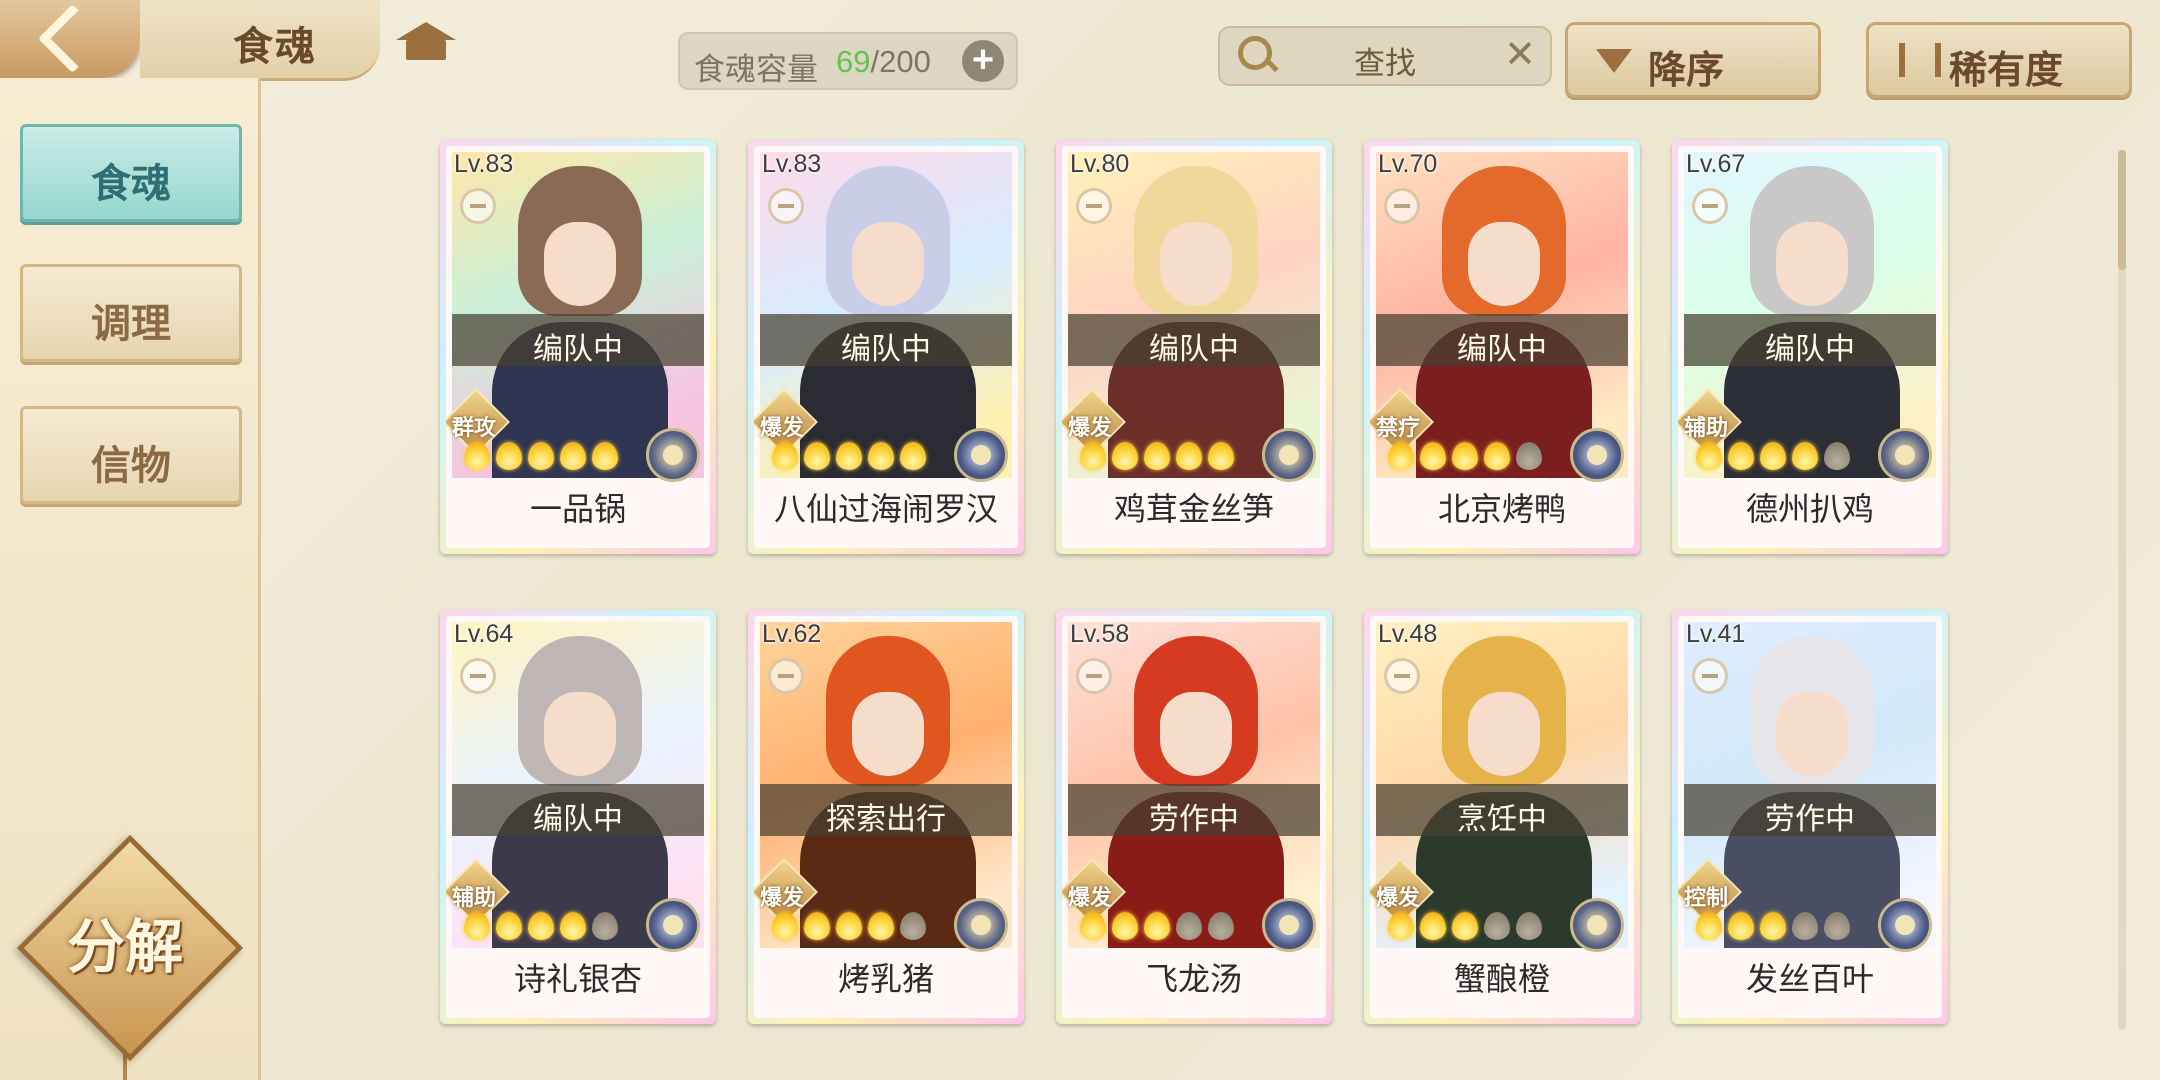 The height and width of the screenshot is (1080, 2160). I want to click on level-label: Lv.83, so click(484, 164).